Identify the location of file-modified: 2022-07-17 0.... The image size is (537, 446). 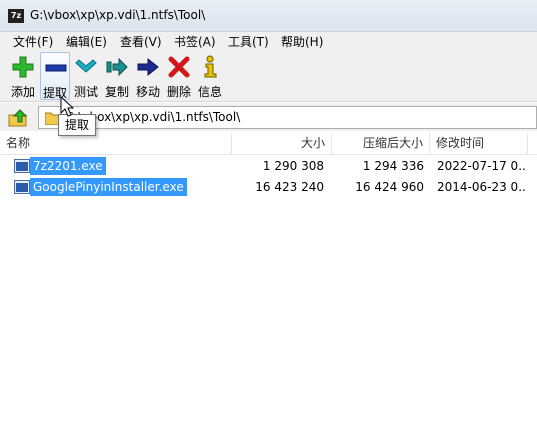
(481, 166).